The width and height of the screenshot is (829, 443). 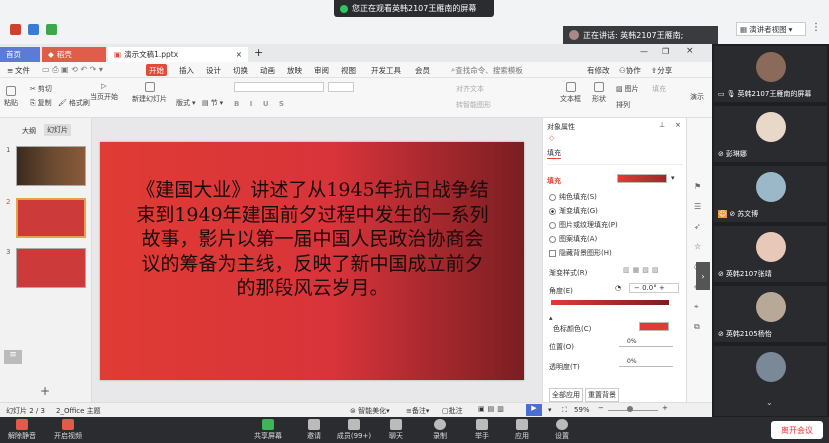 What do you see at coordinates (551, 318) in the screenshot?
I see `gradient-stop-marker: ▴` at bounding box center [551, 318].